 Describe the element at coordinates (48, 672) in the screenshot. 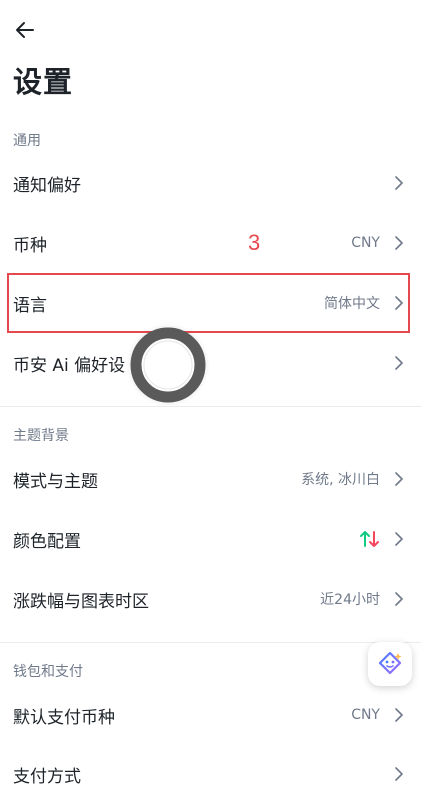

I see `section-title-wallet: 钱包和支付` at that location.